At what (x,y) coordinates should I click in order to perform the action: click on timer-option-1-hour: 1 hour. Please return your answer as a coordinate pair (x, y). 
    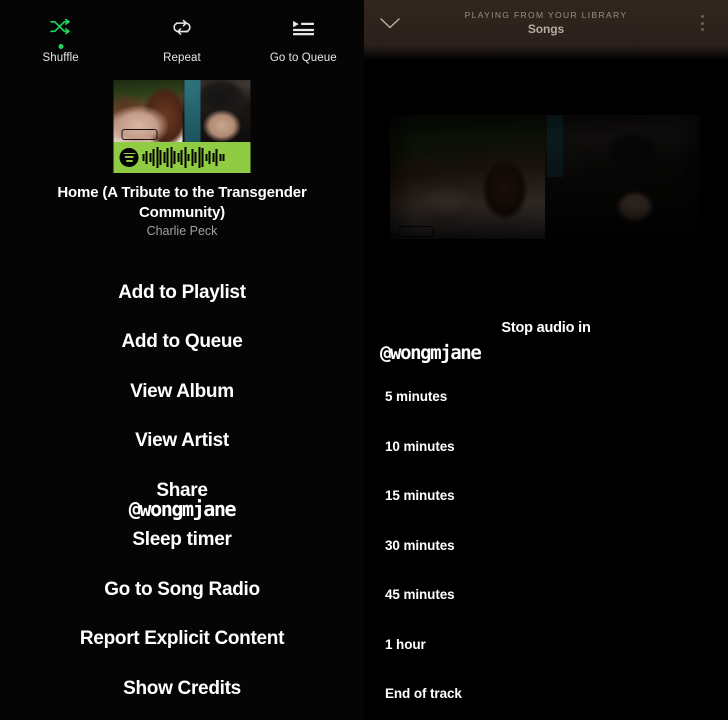
    Looking at the image, I should click on (546, 645).